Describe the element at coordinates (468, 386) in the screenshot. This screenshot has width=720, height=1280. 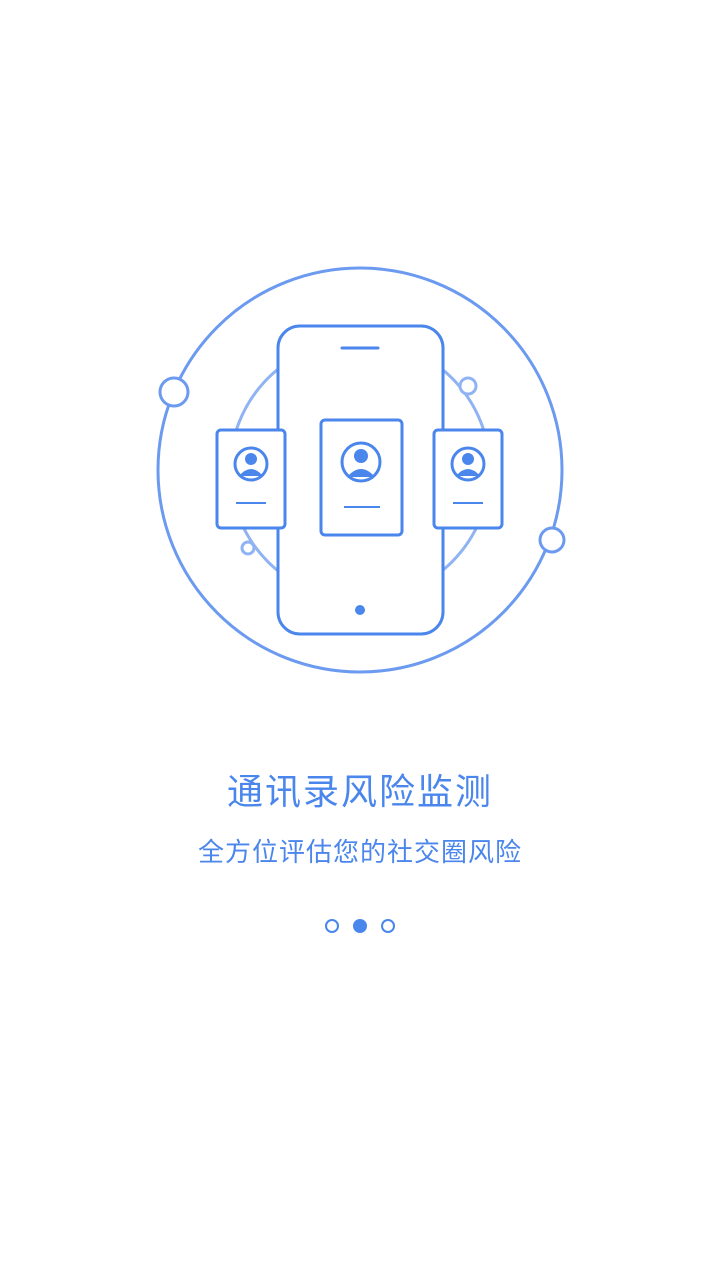
I see `orbit-bubble-small-top` at that location.